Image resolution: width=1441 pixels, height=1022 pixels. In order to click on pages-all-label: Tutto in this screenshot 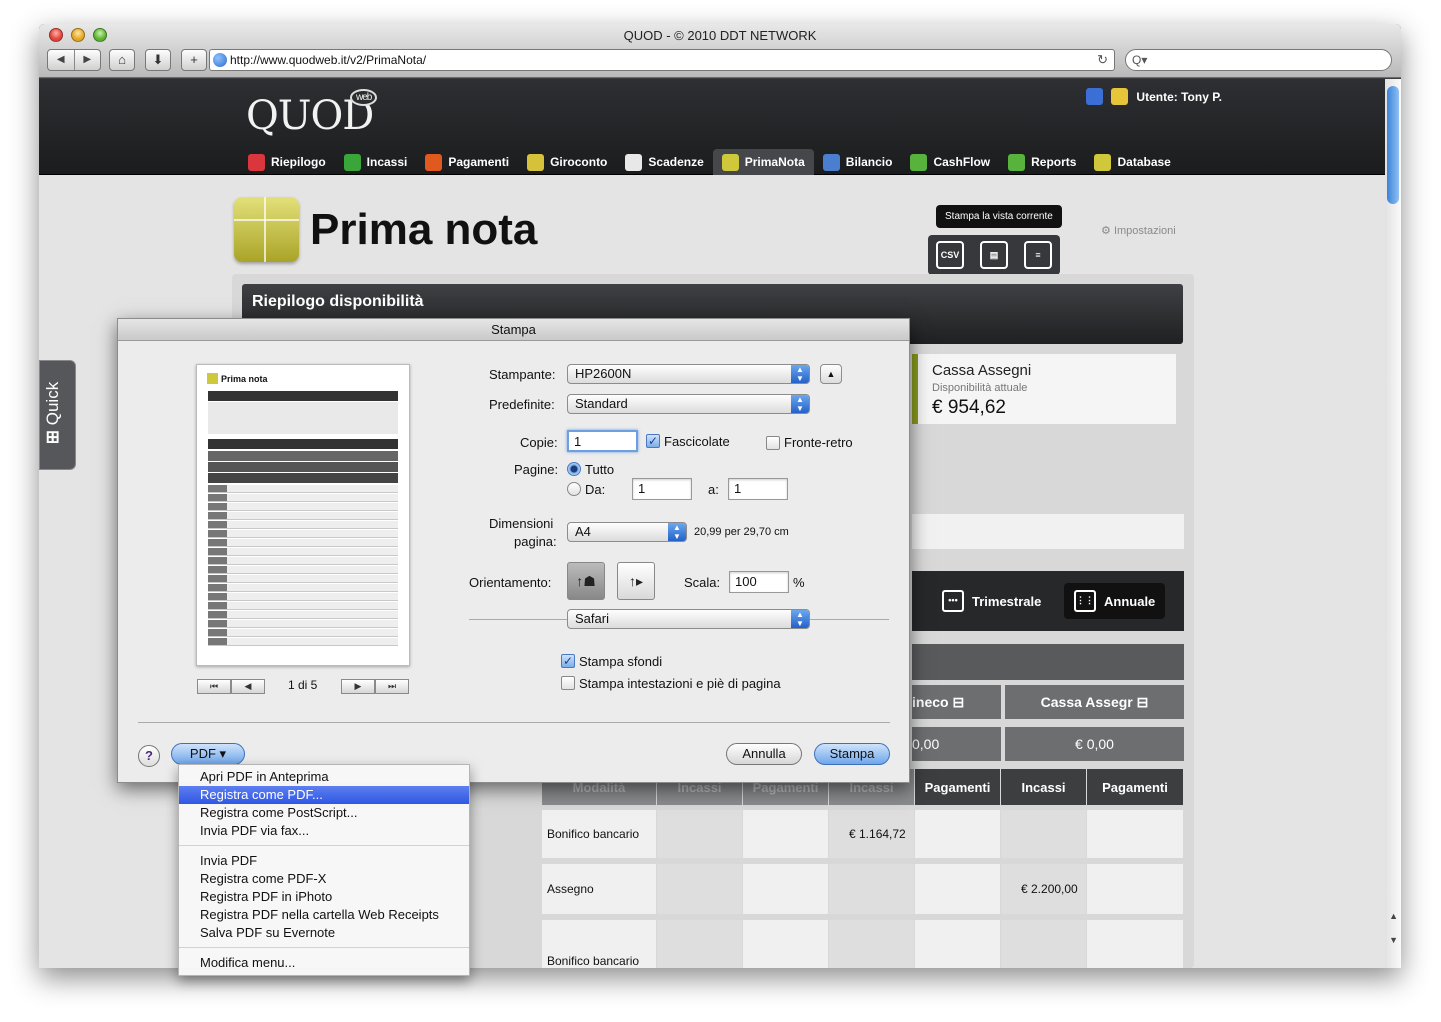, I will do `click(600, 469)`.